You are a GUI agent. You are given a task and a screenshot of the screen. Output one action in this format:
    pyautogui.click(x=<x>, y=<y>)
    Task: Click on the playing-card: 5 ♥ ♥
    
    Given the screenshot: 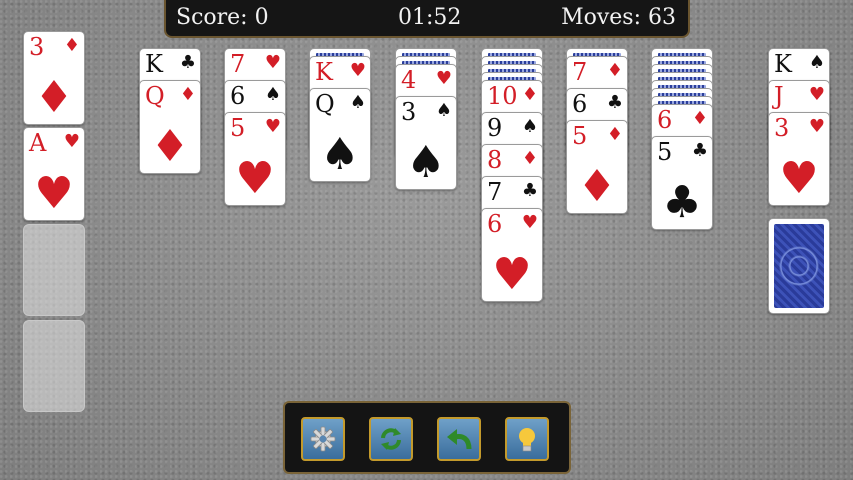 What is the action you would take?
    pyautogui.click(x=255, y=159)
    